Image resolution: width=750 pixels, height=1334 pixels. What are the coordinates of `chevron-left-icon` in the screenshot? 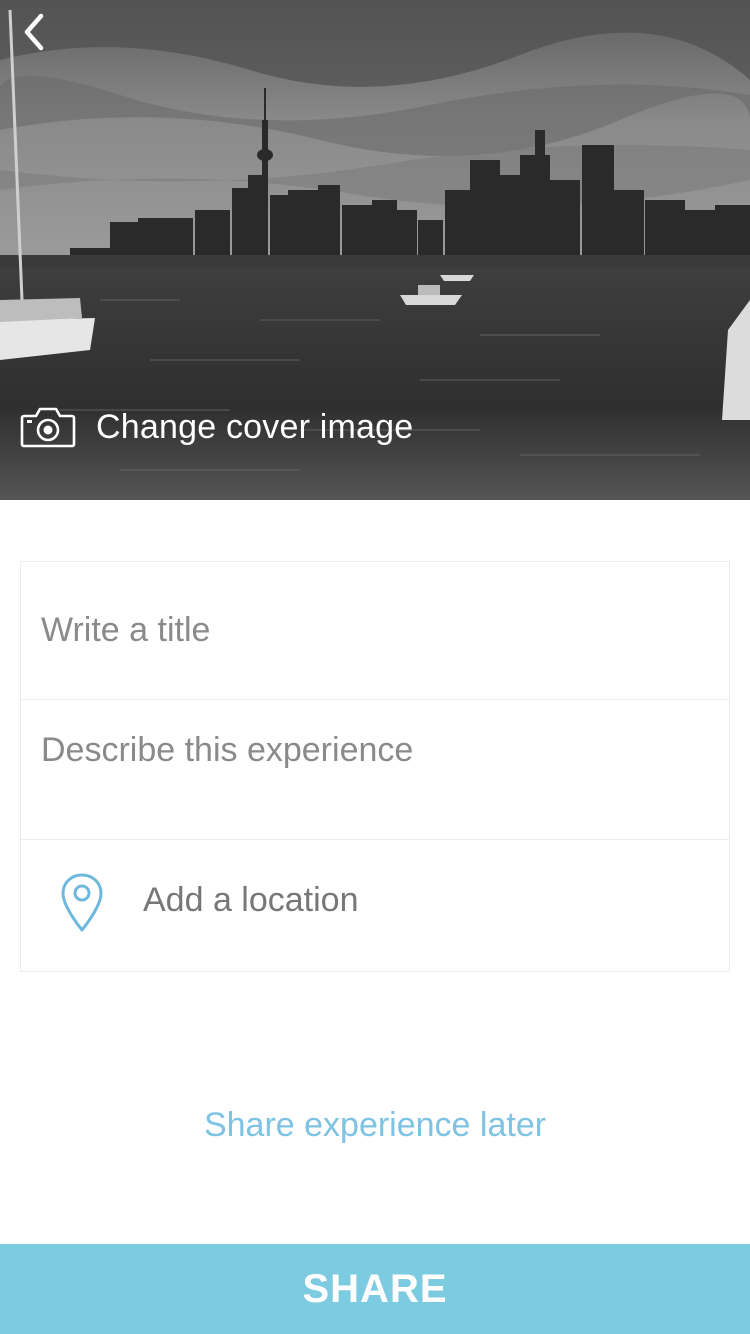 It's located at (34, 32).